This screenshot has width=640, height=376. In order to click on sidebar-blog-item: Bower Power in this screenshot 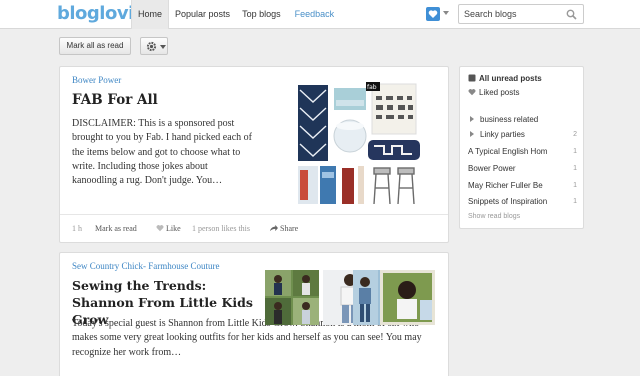, I will do `click(492, 168)`.